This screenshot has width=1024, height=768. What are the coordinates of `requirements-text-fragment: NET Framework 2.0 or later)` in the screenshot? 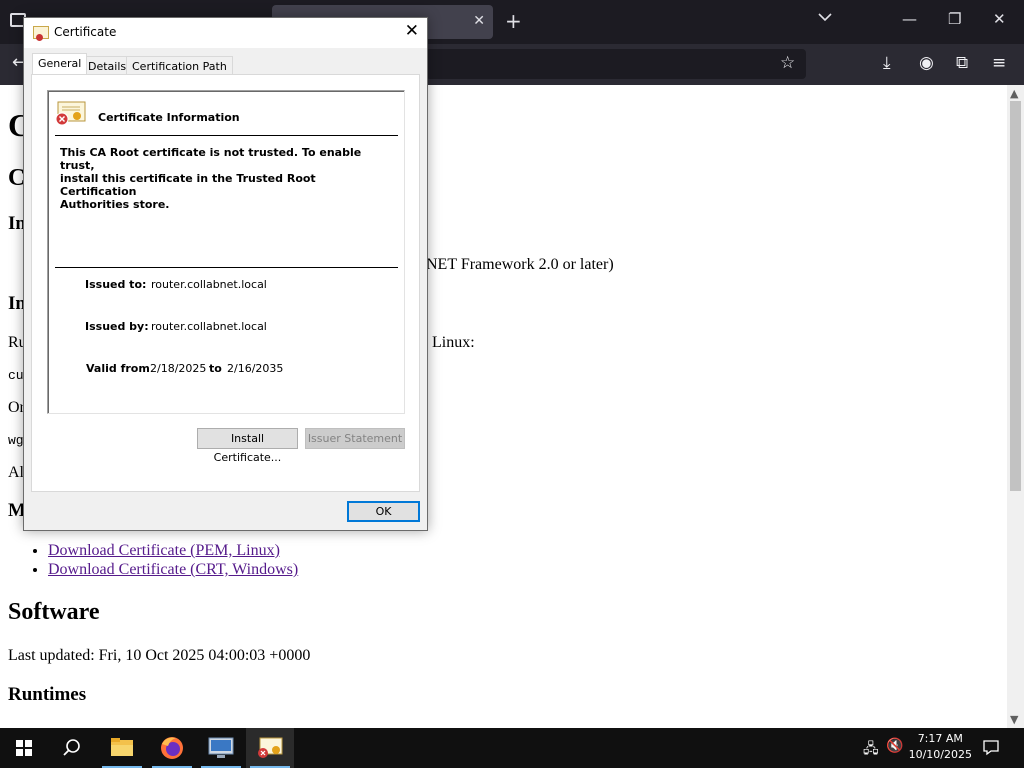 It's located at (520, 264).